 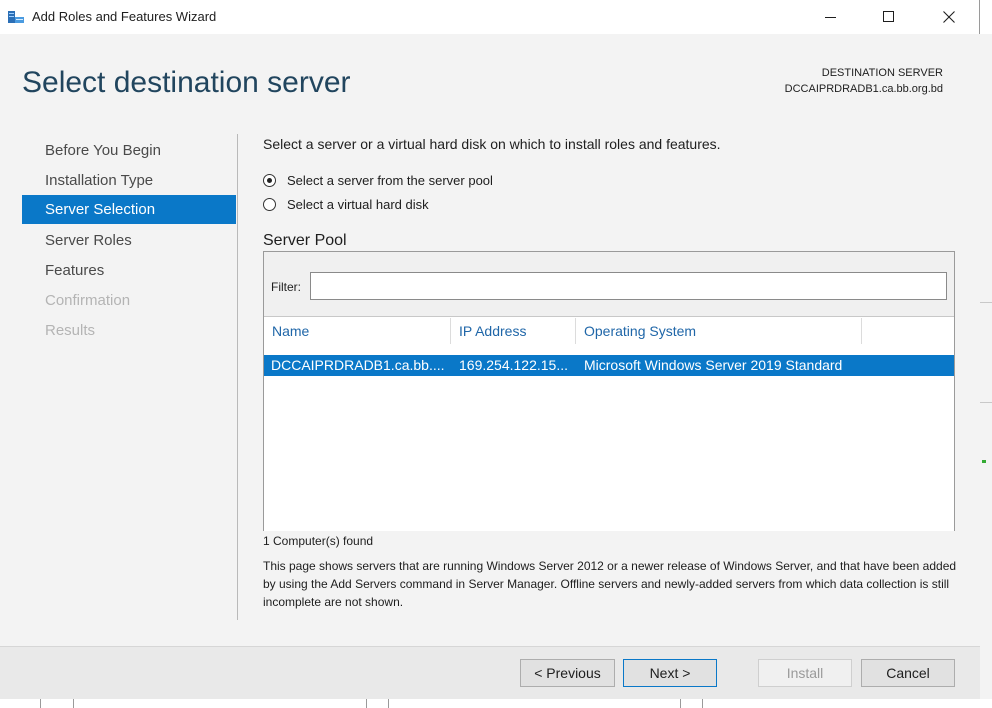 I want to click on radio-server-pool-label: Select a server from the server pool, so click(x=390, y=180).